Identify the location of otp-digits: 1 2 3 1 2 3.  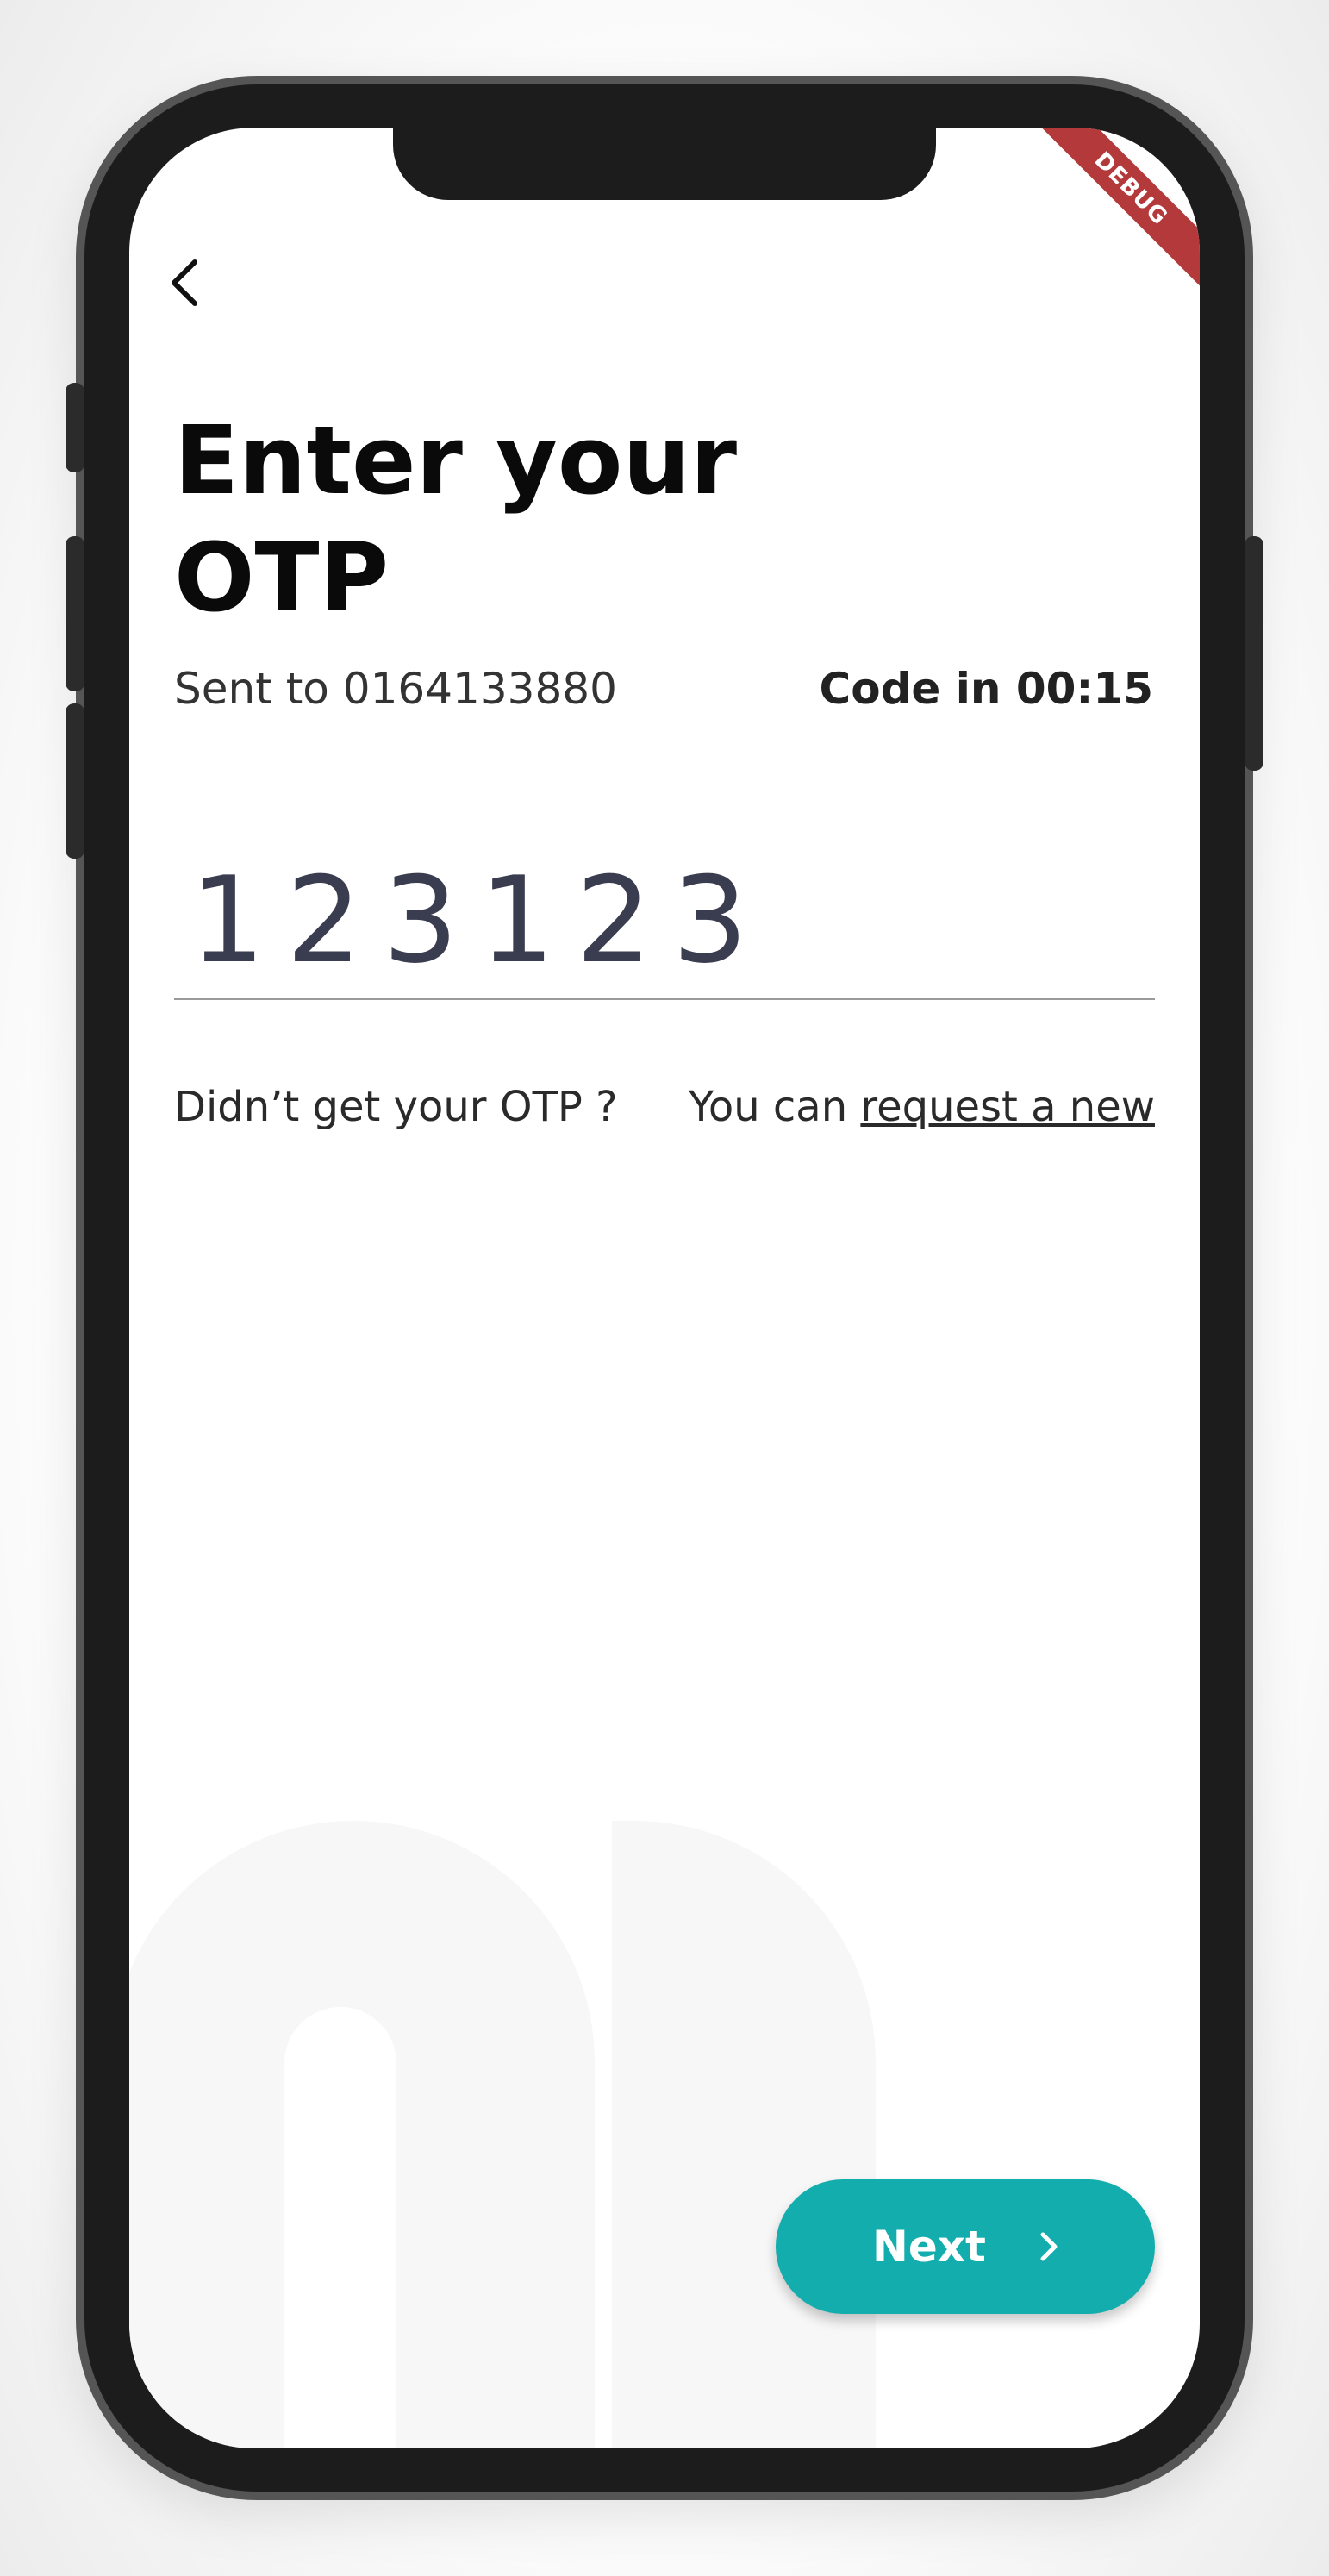
(479, 921).